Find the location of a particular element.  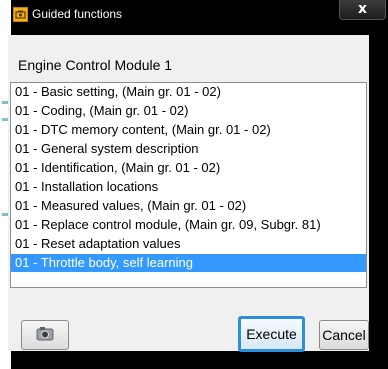

list-item-selected: 01 - Throttle body, self learning is located at coordinates (188, 263).